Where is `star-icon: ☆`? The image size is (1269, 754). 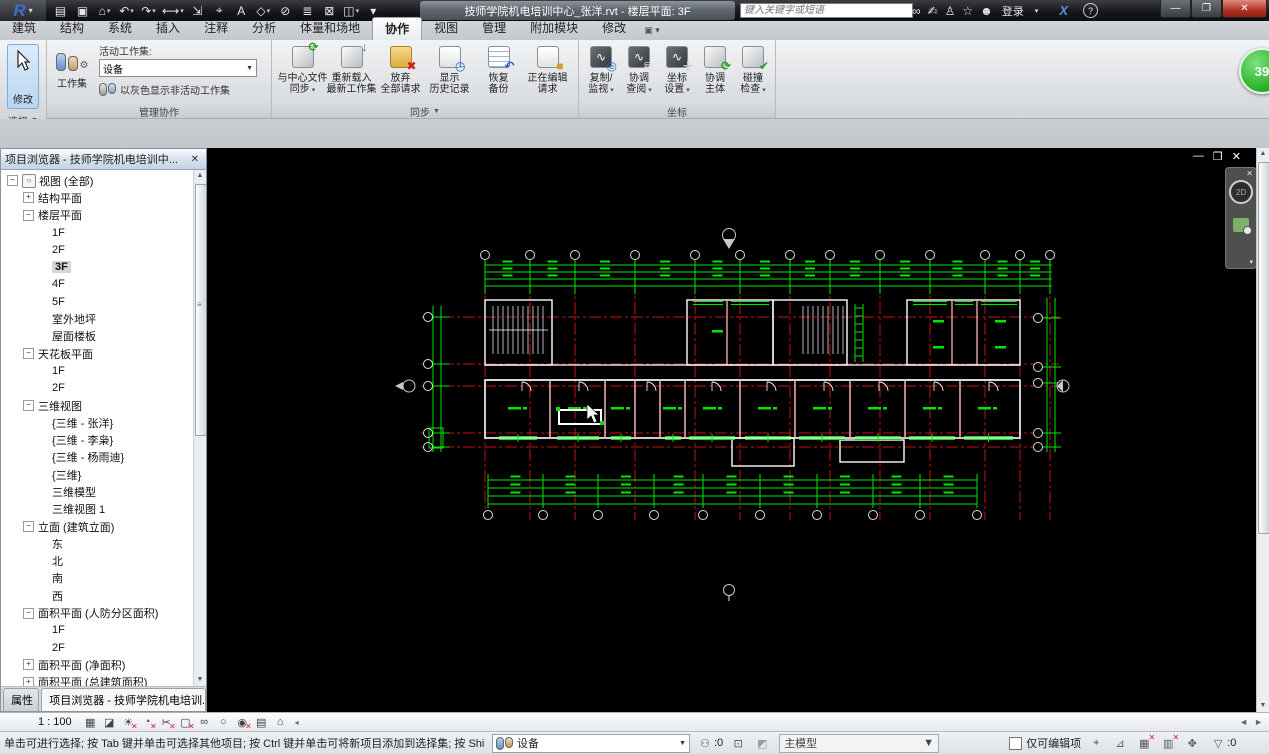
star-icon: ☆ is located at coordinates (967, 11).